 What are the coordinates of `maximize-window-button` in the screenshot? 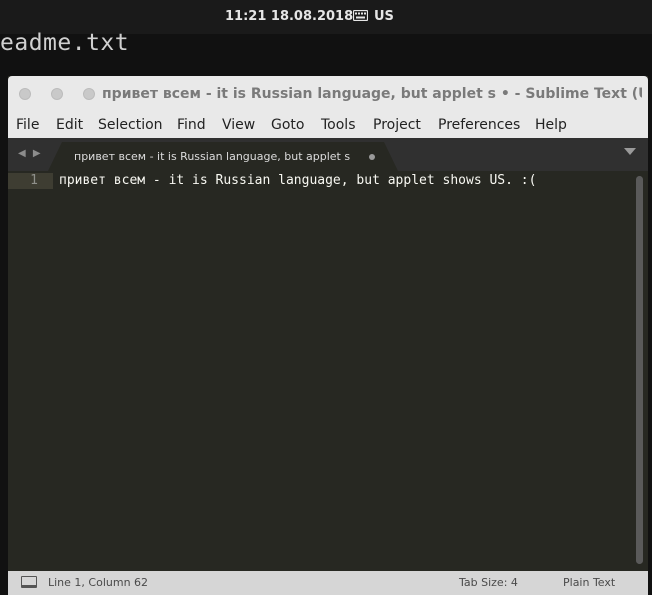 It's located at (89, 94).